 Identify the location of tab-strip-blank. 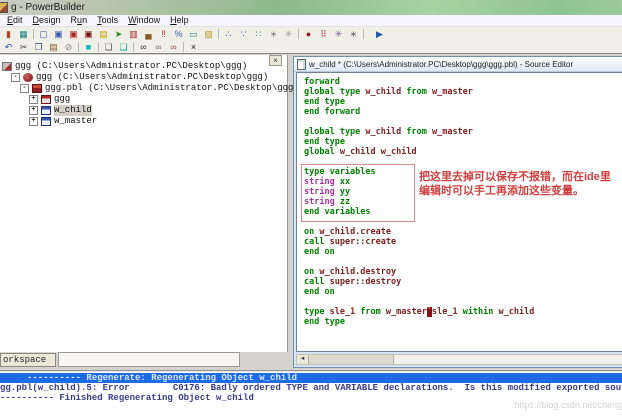
(149, 359).